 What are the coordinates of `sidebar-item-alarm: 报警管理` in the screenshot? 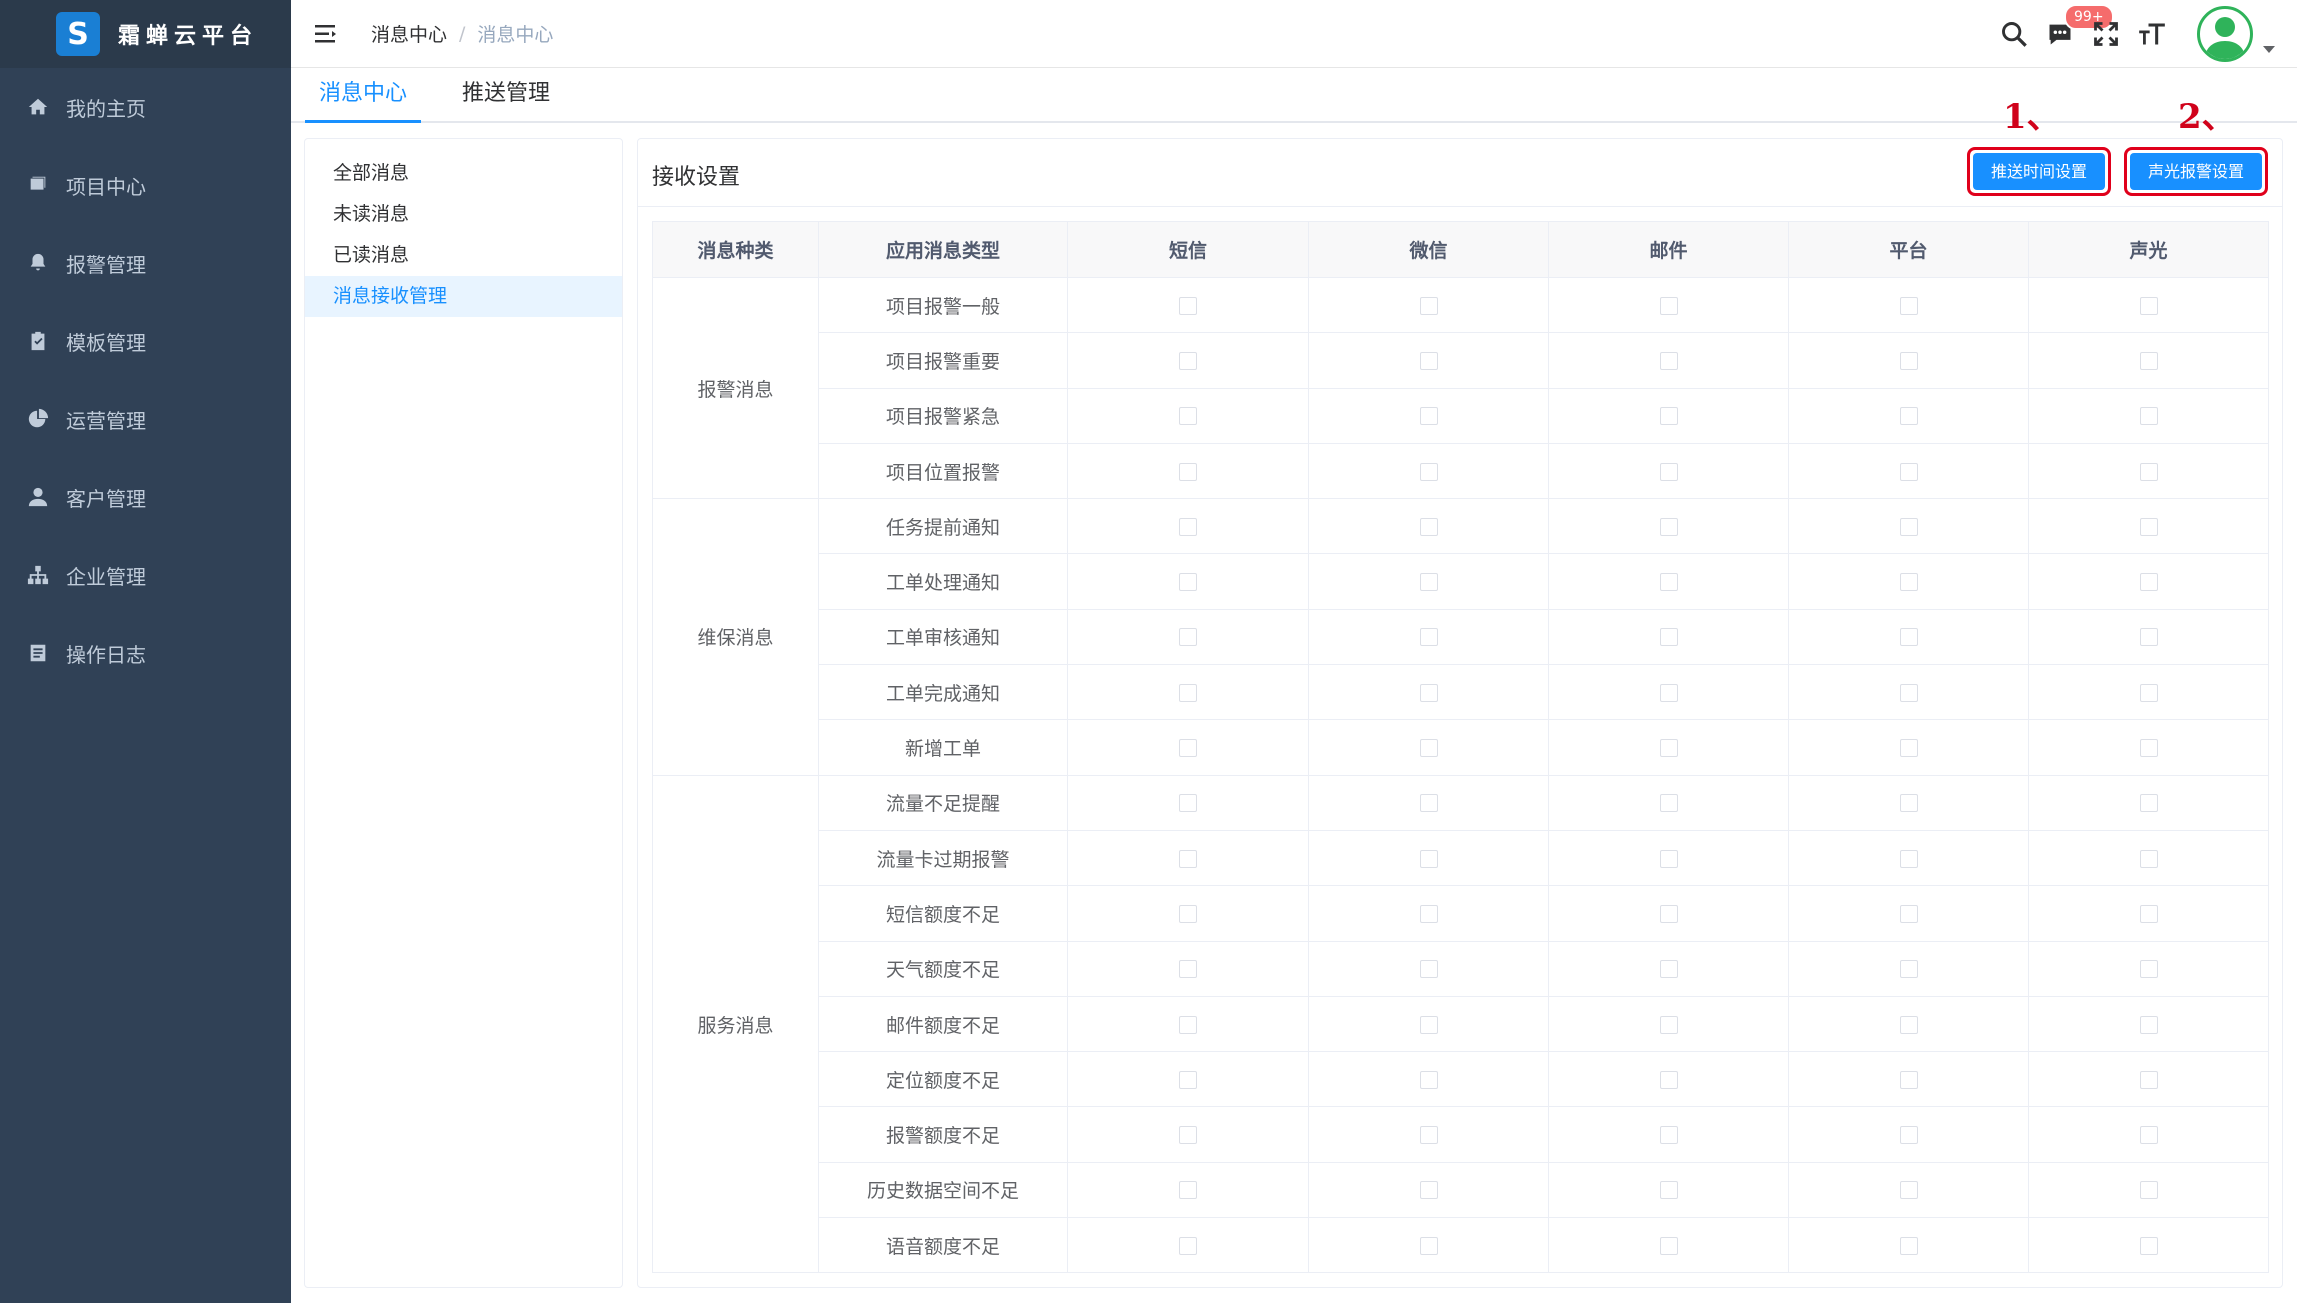 It's located at (145, 263).